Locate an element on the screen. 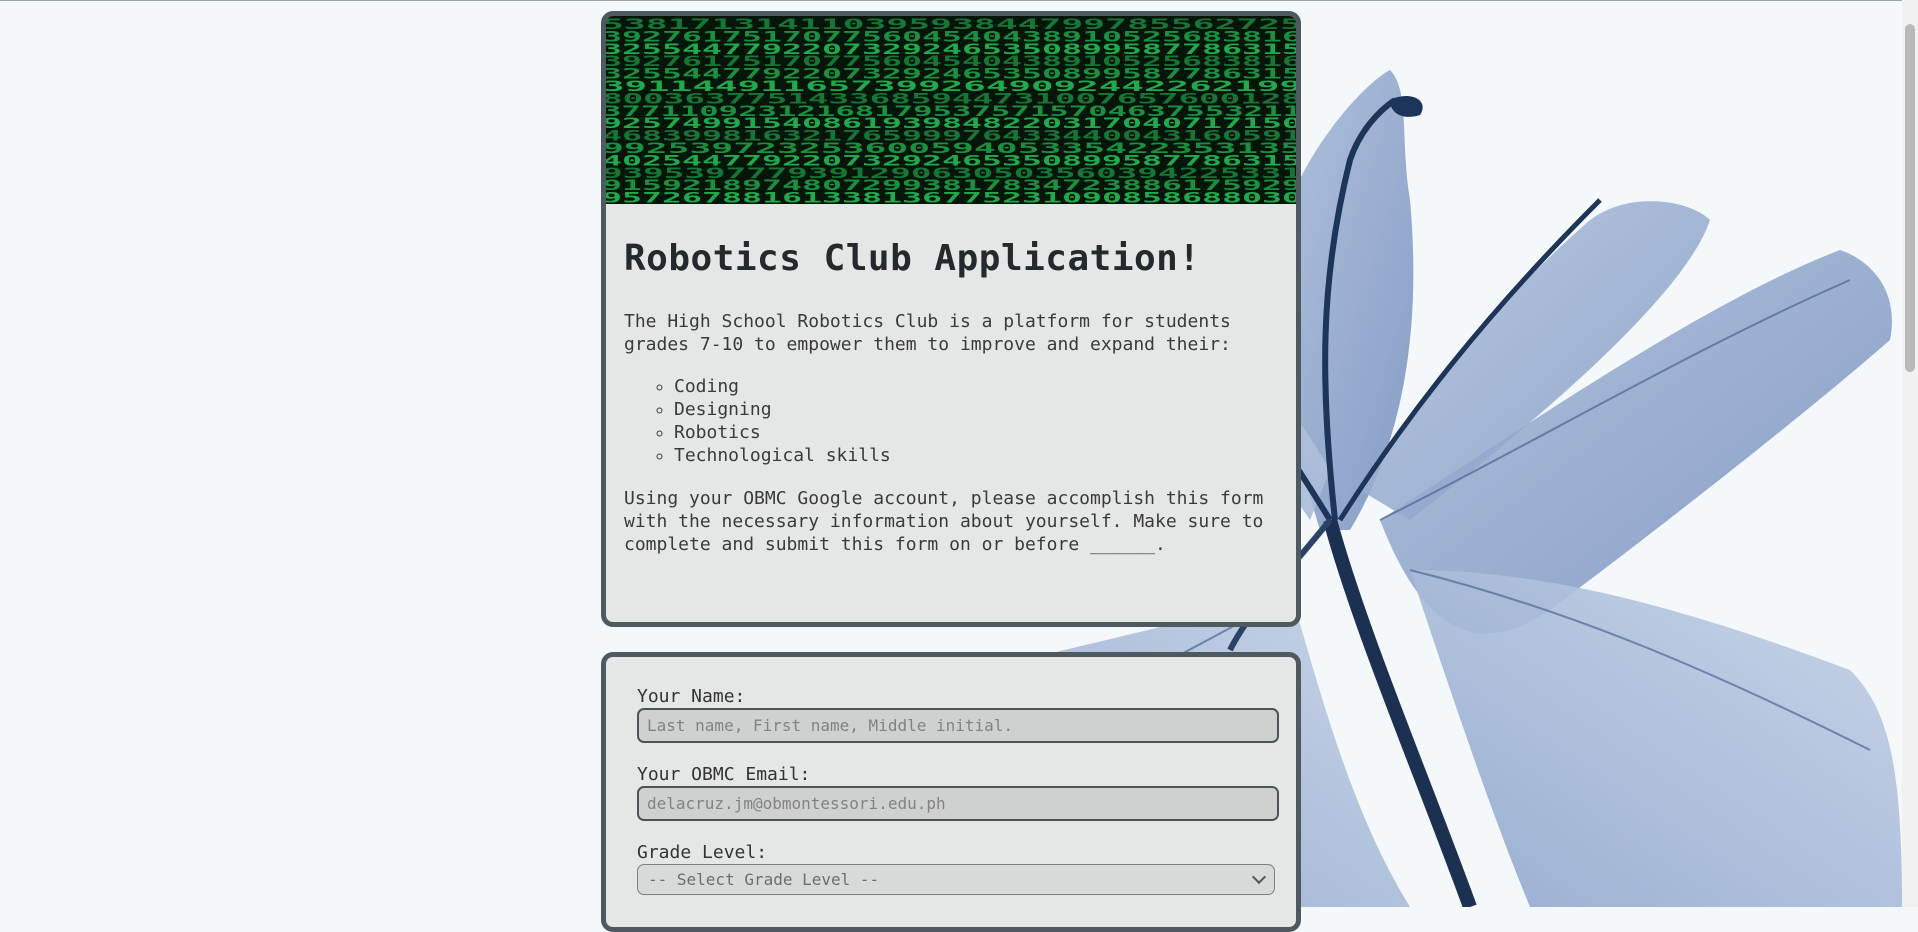  banner-digit-row: 95726788161338136775231090858688030 is located at coordinates (951, 197).